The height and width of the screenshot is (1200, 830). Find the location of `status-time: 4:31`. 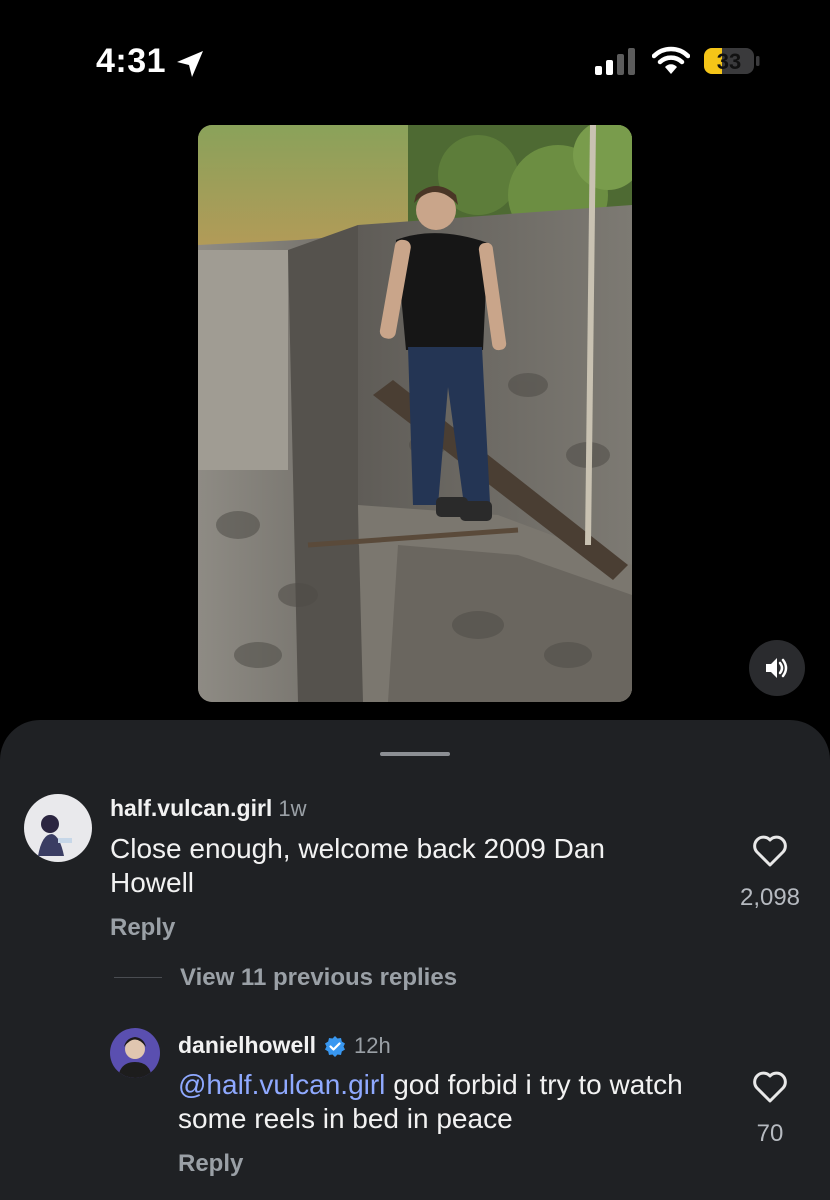

status-time: 4:31 is located at coordinates (131, 61).